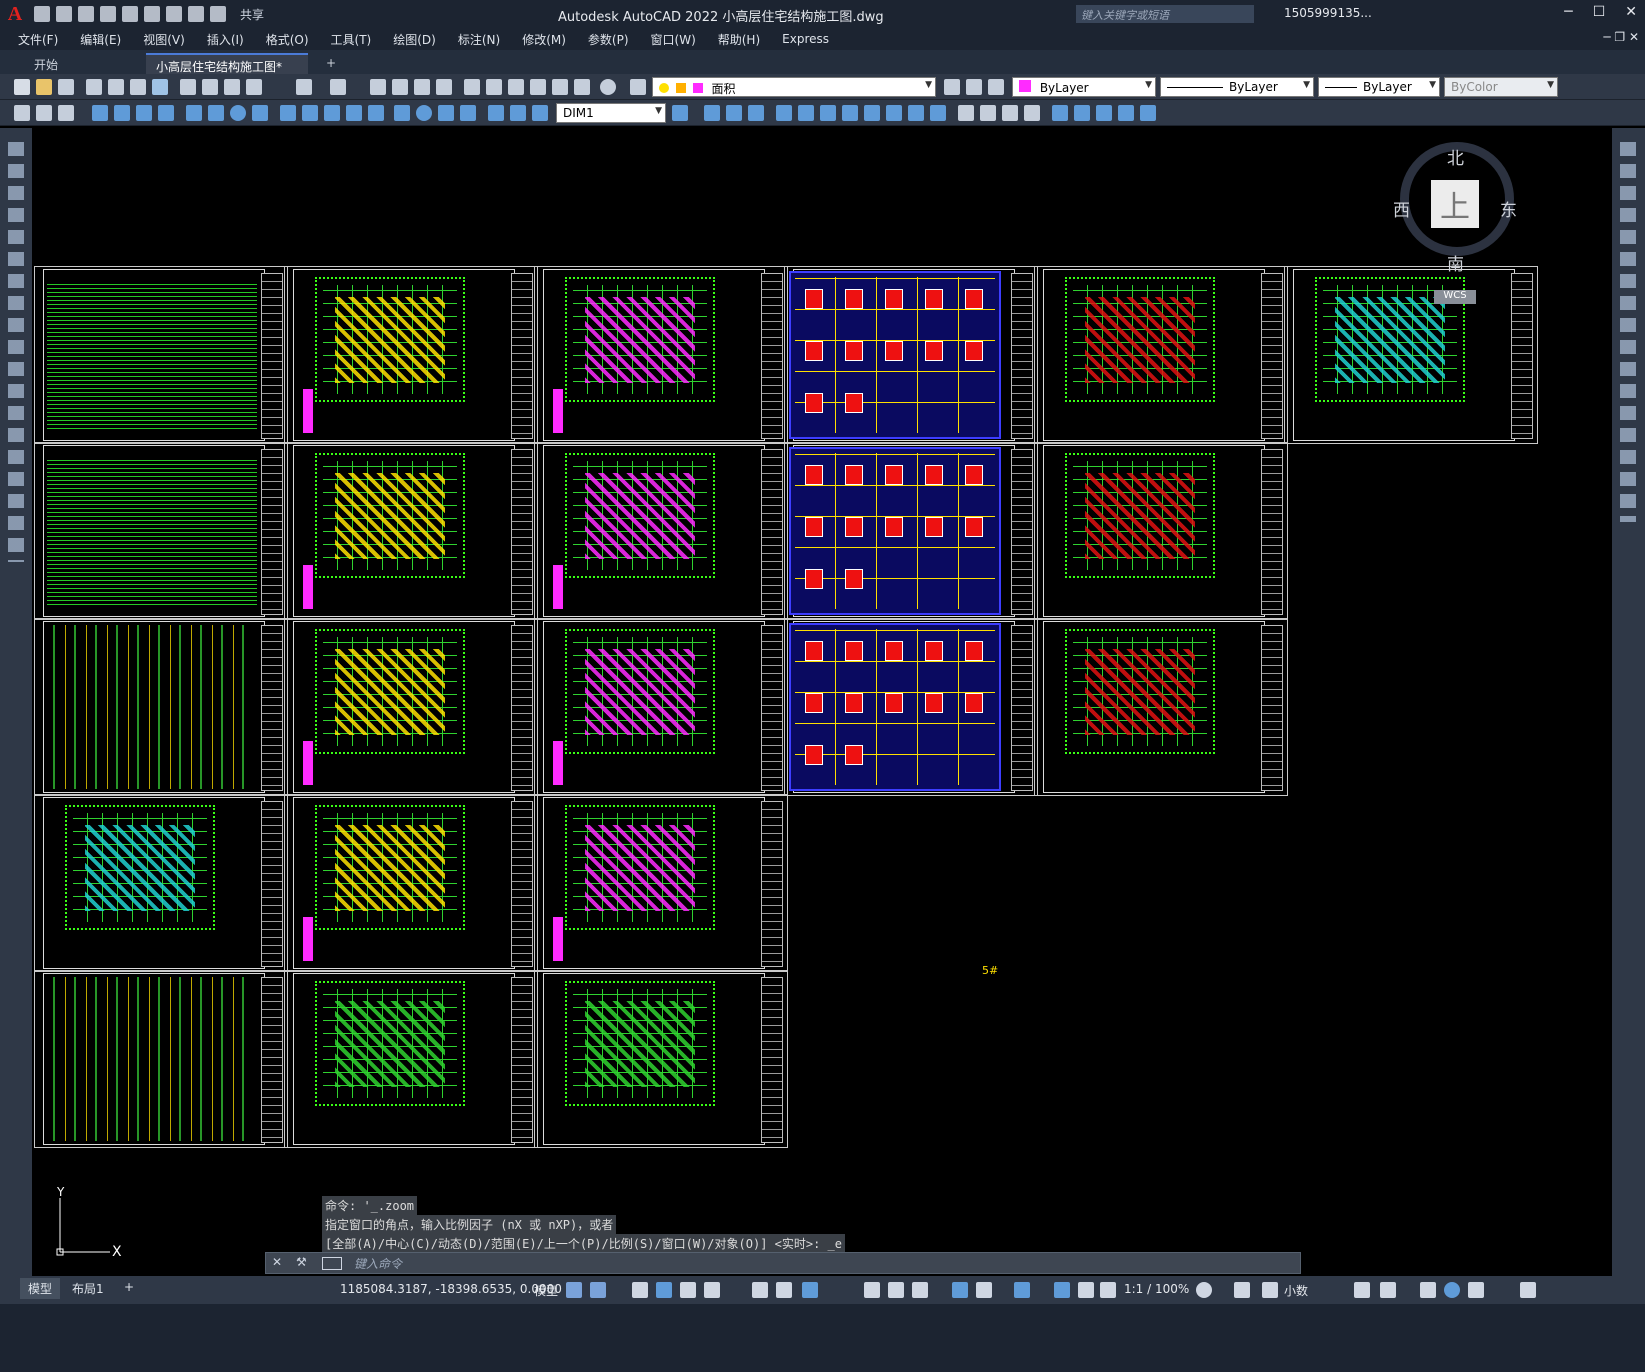  Describe the element at coordinates (518, 113) in the screenshot. I see `dim-text-edit-icon` at that location.